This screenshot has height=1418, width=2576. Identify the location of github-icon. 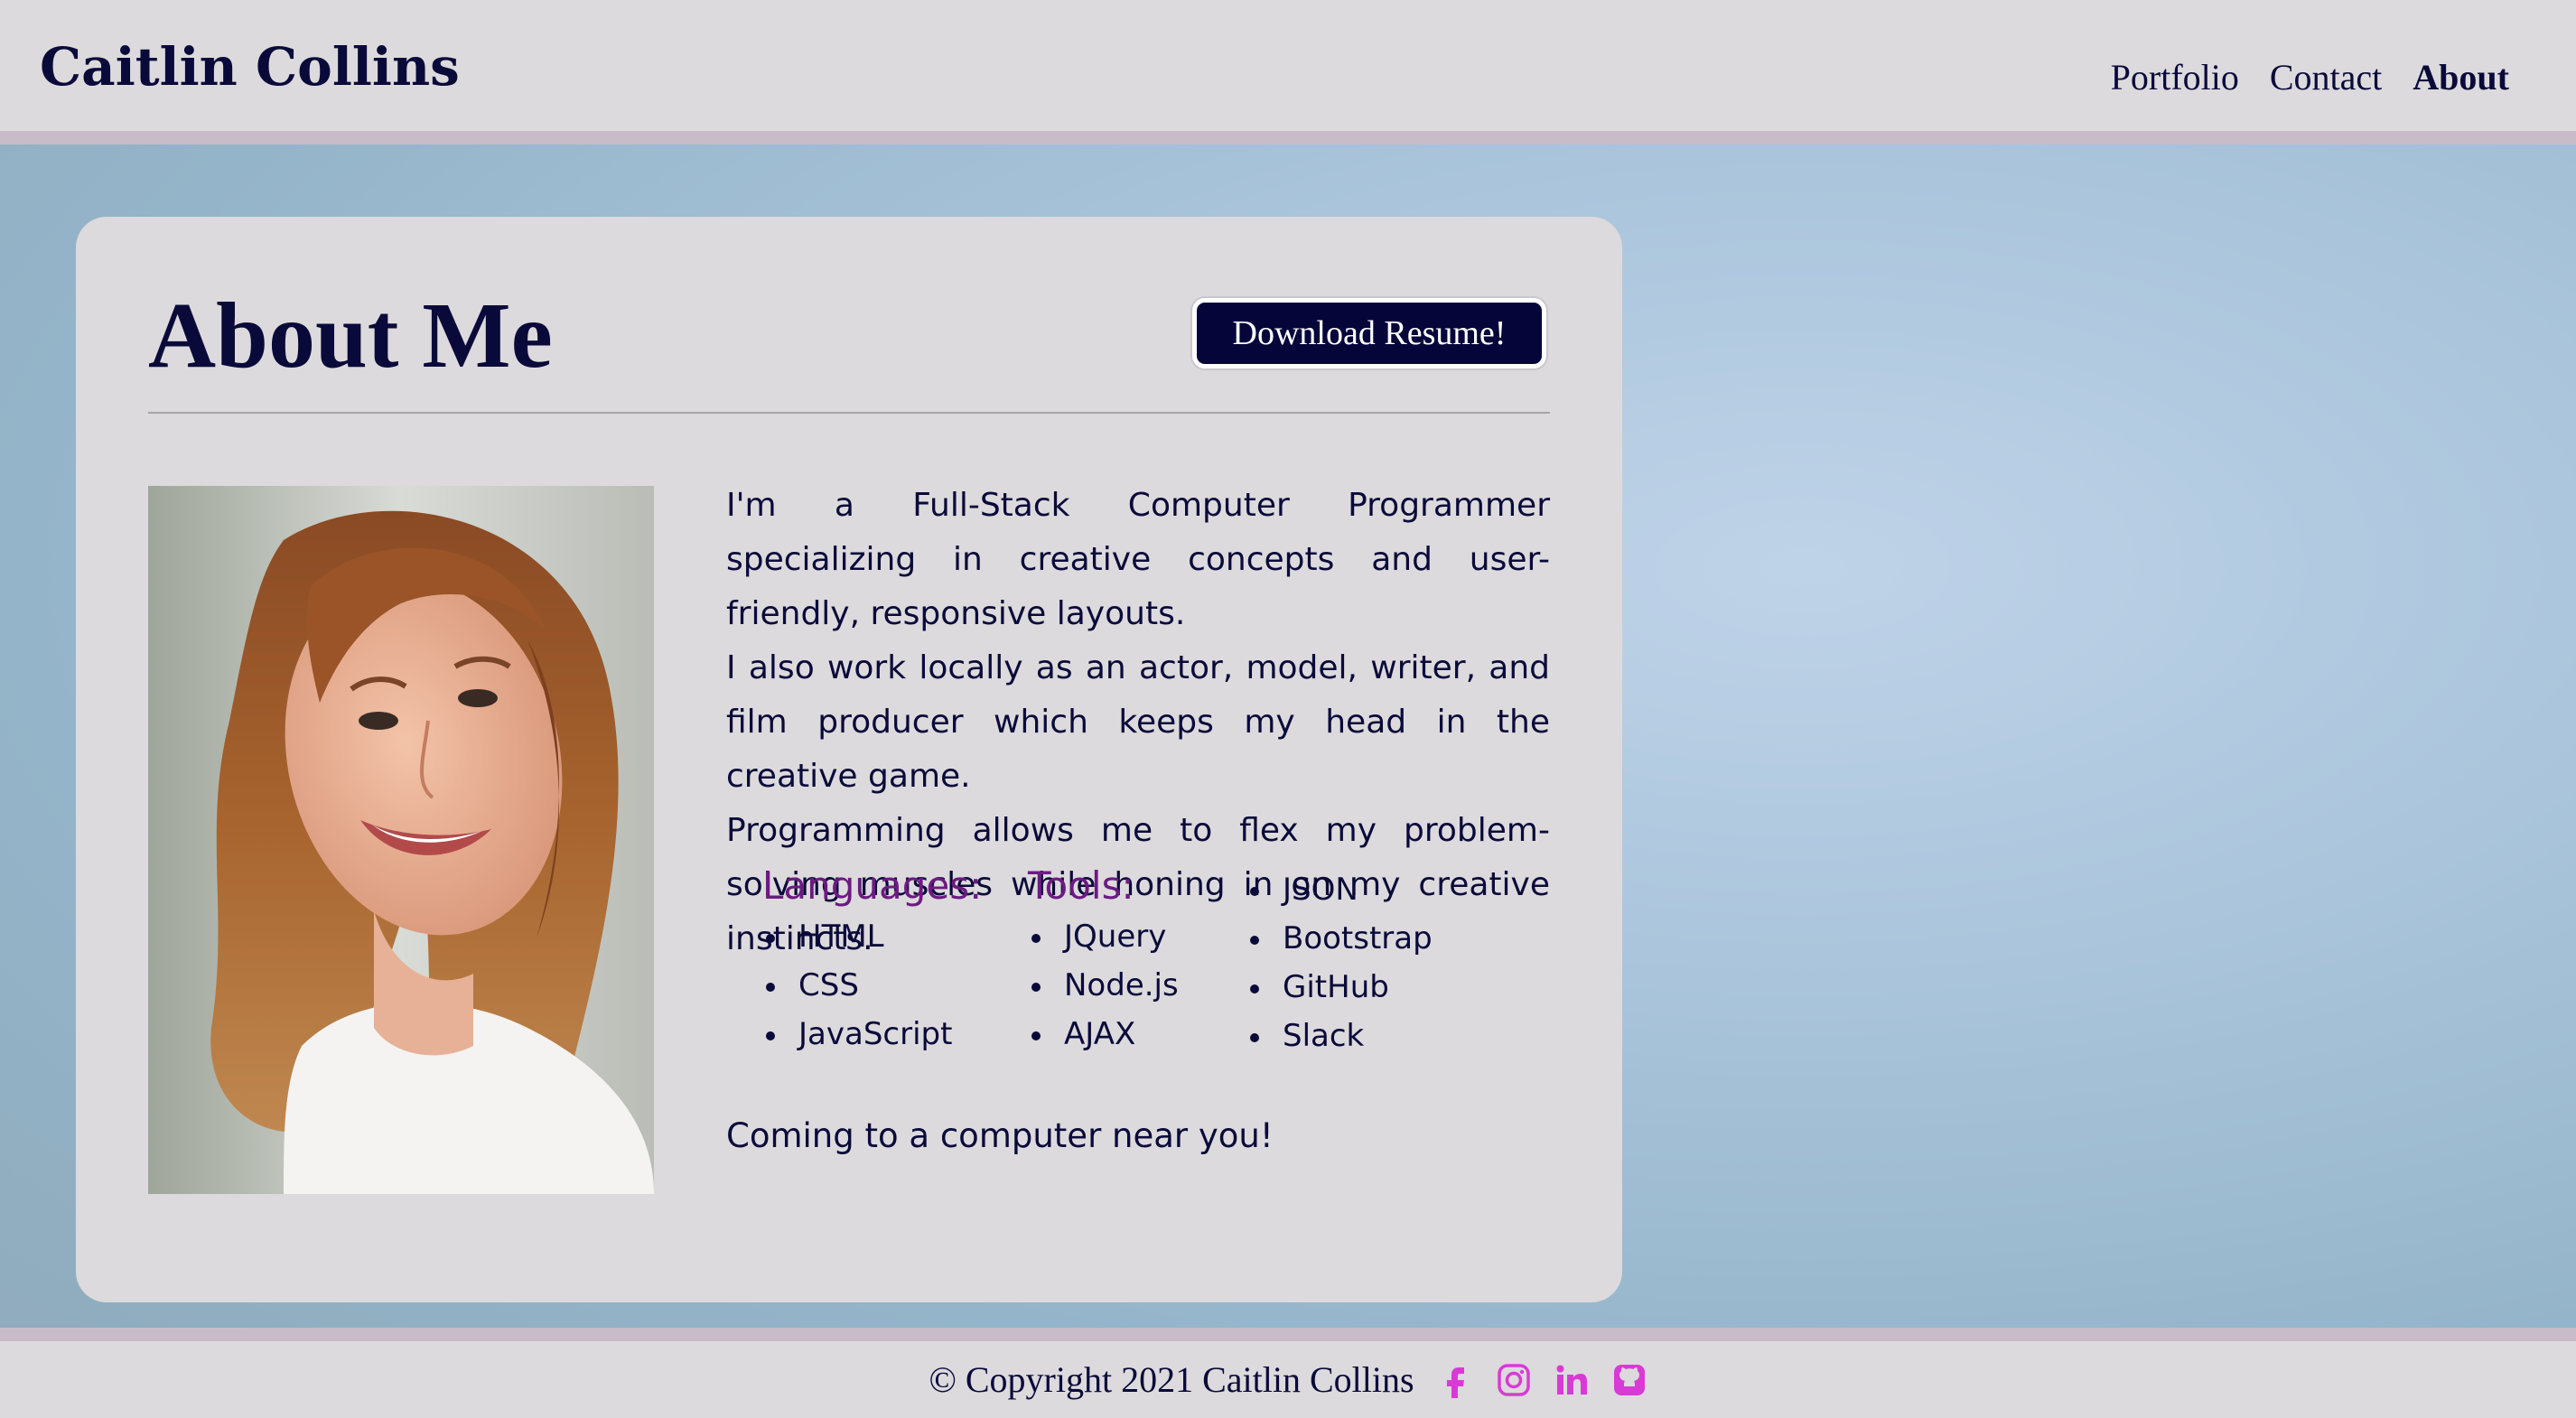
(1629, 1380).